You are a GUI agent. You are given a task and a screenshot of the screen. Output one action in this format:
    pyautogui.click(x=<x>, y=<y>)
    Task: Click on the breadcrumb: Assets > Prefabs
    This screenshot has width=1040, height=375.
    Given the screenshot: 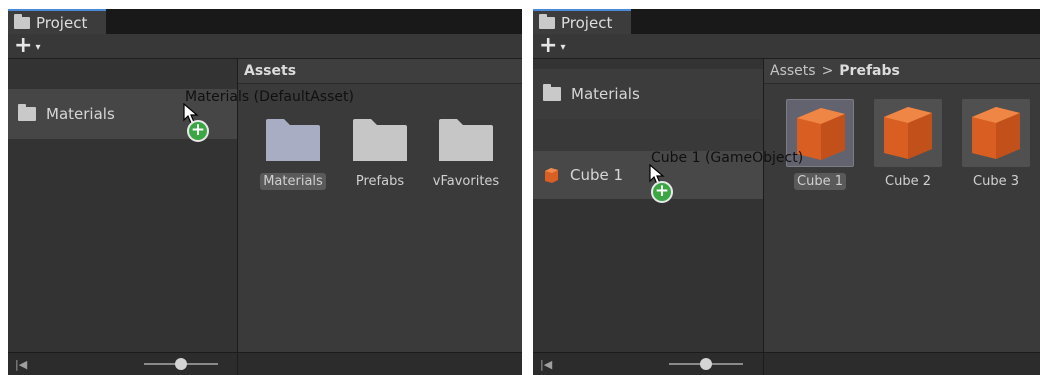 What is the action you would take?
    pyautogui.click(x=902, y=71)
    